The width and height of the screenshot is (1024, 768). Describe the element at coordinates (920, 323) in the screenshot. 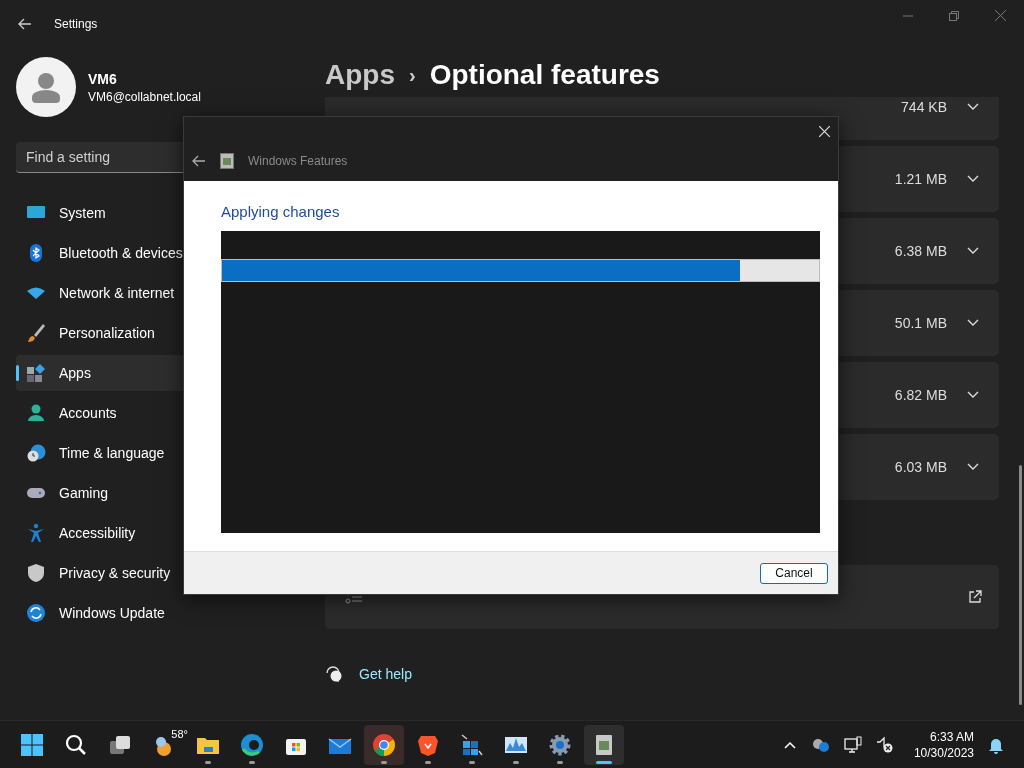

I see `feature-size: 50.1 MB` at that location.